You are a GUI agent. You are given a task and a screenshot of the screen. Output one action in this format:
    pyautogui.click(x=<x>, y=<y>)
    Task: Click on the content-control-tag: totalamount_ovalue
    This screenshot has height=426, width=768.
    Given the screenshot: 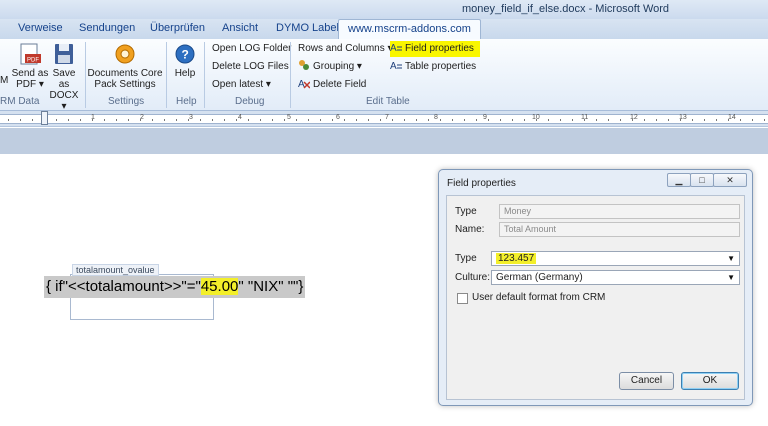 What is the action you would take?
    pyautogui.click(x=115, y=270)
    